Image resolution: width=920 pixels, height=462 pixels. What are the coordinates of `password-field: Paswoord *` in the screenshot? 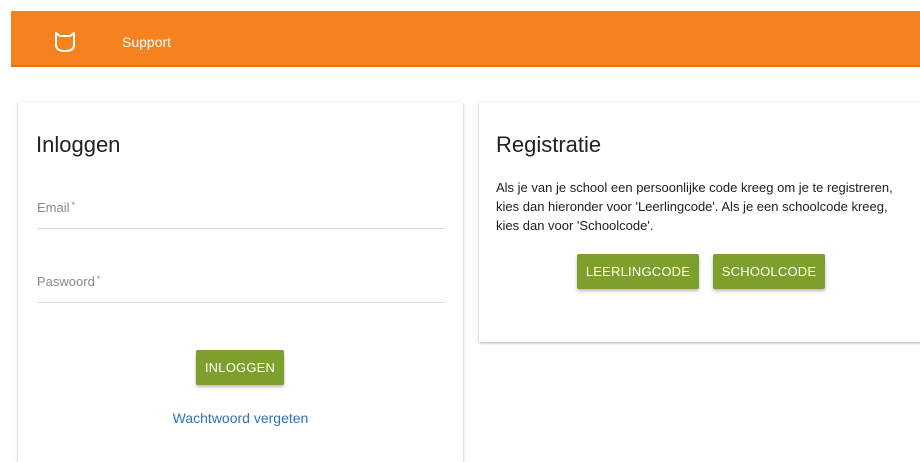 It's located at (243, 286).